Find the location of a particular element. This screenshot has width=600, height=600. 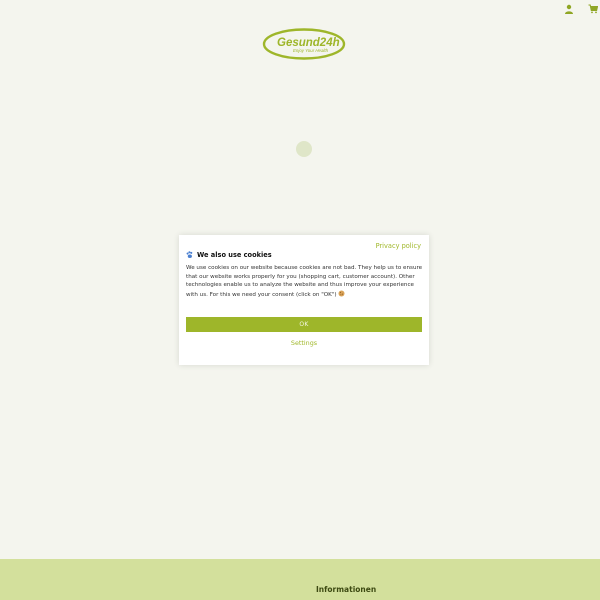

gesund24h-logo: Gesund24h Enjoy Your Health is located at coordinates (304, 44).